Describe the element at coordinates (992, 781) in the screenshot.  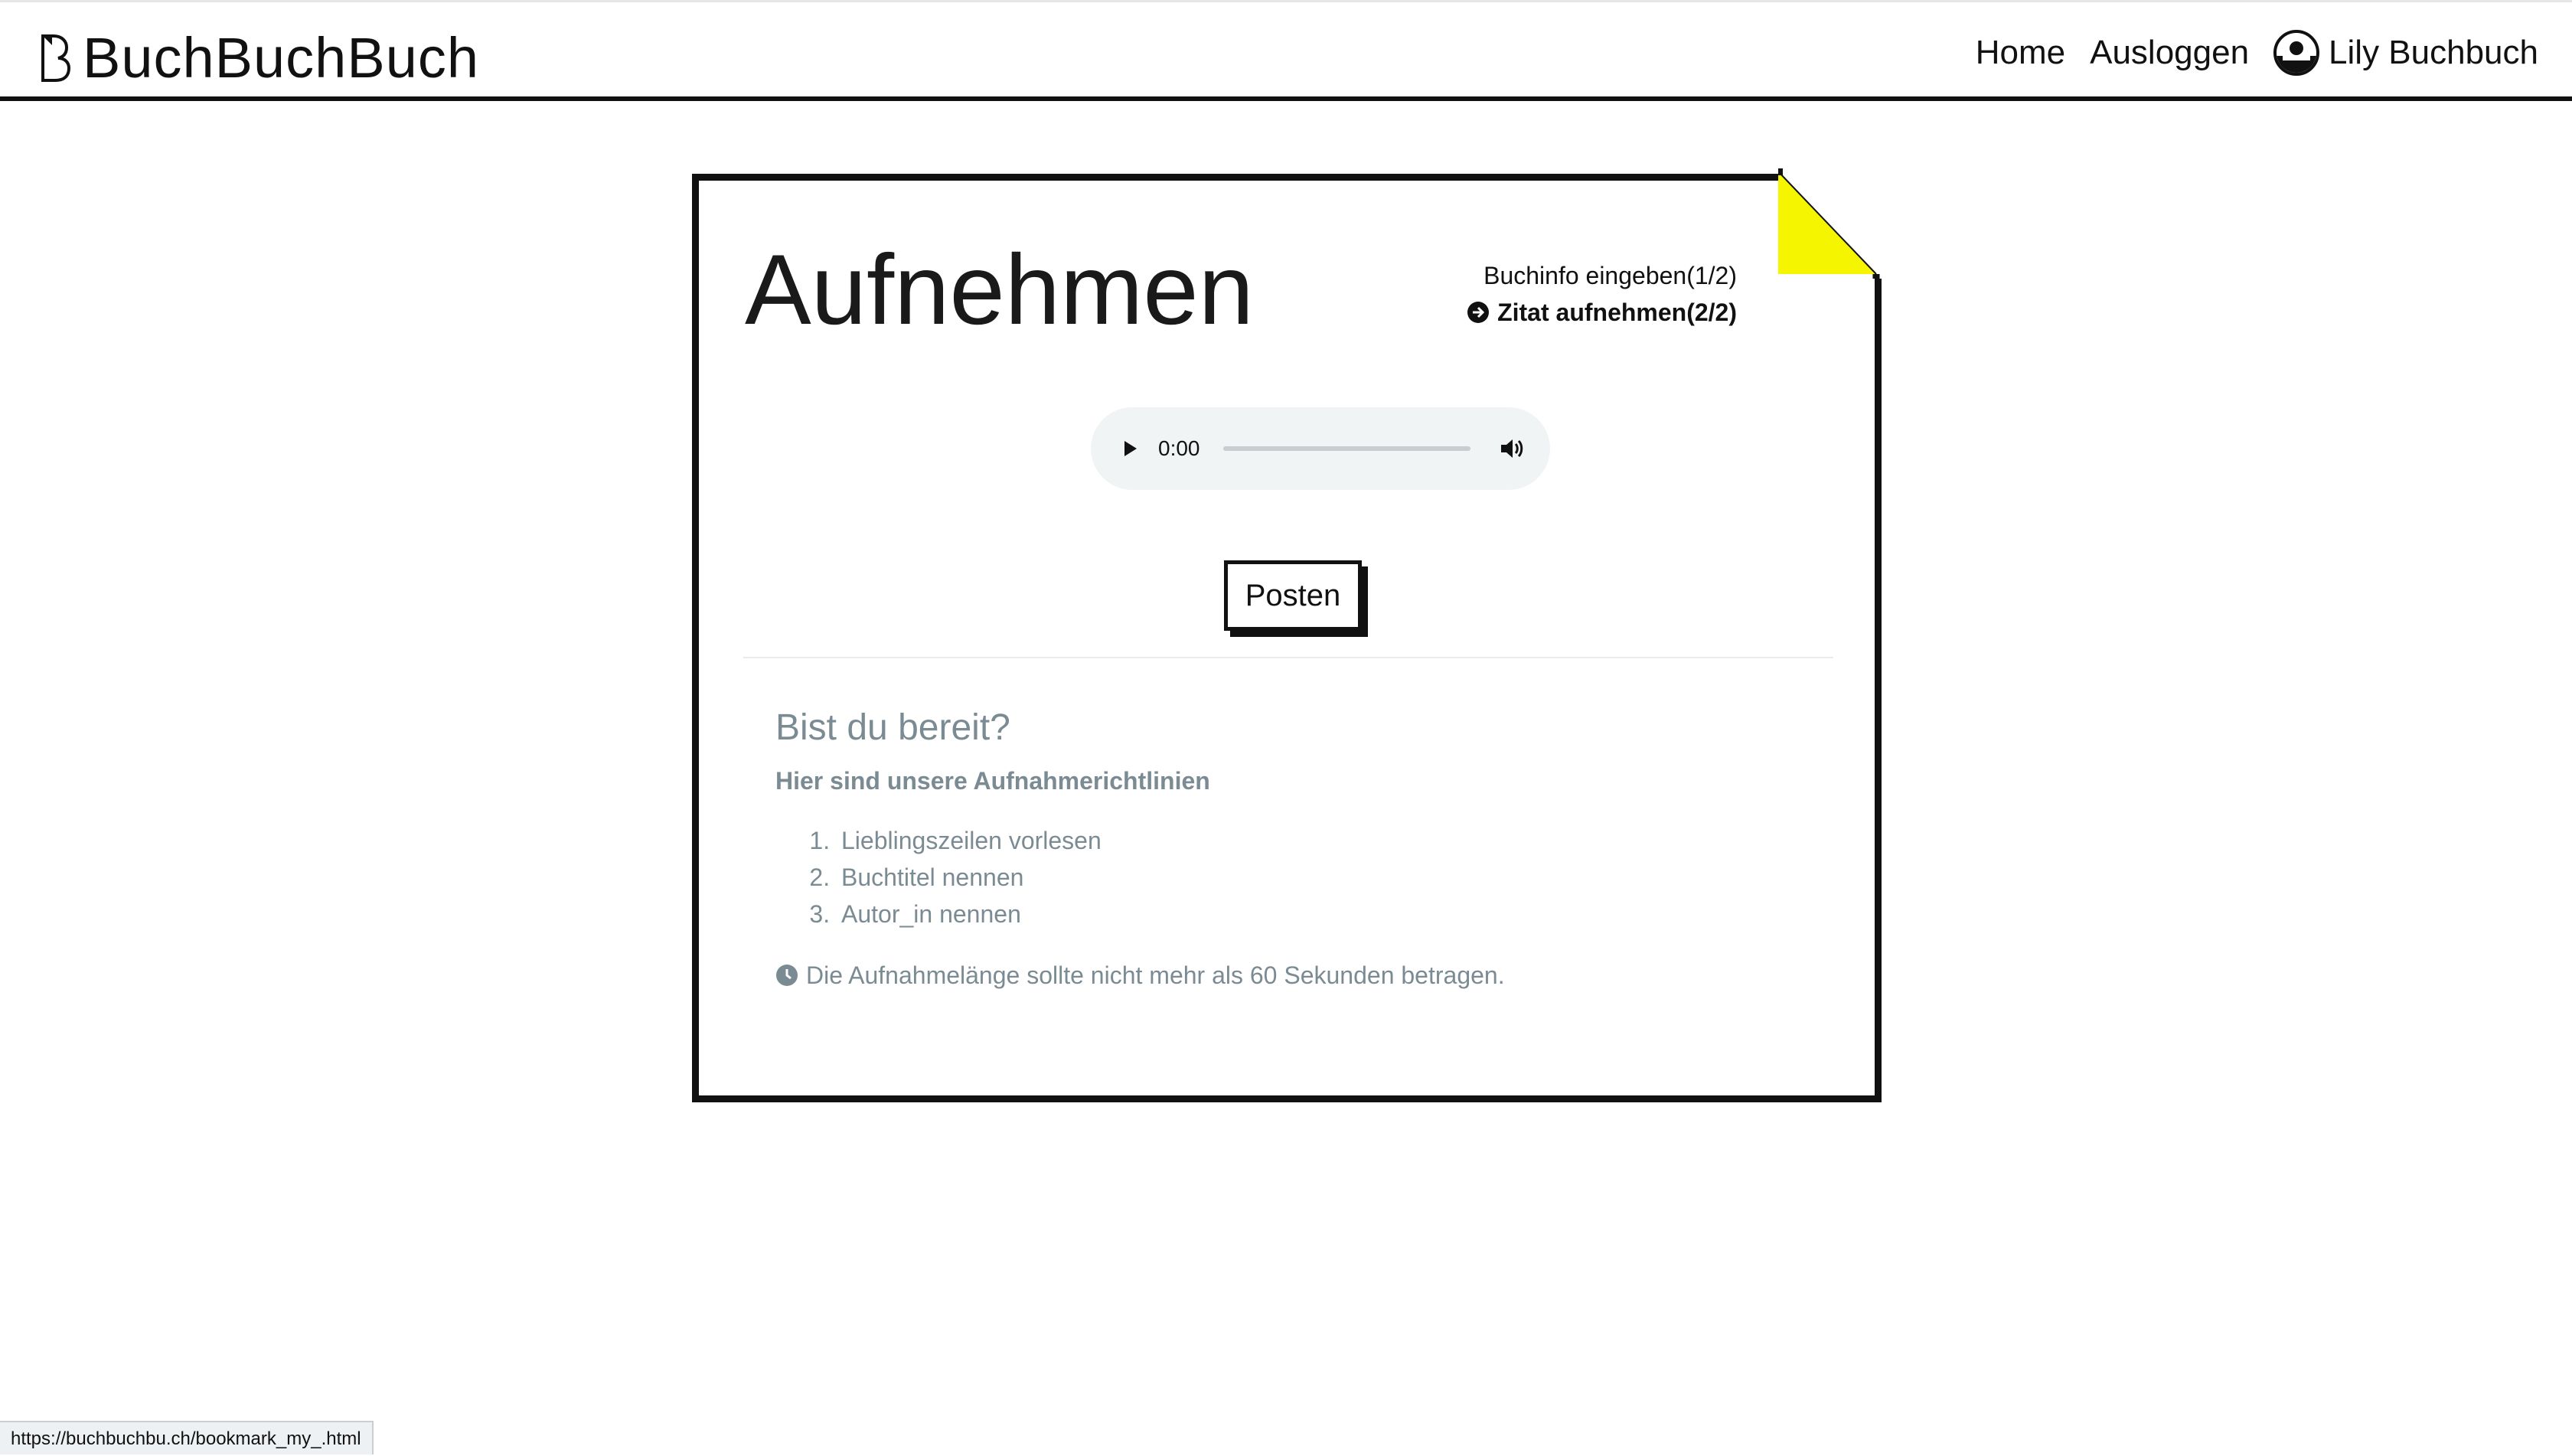
I see `guidelines-subtitle: Hier sind unsere Aufnahmerichtlinien` at that location.